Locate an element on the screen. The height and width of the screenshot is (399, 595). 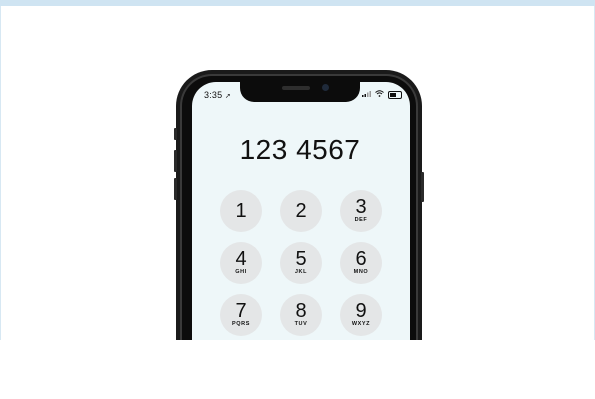
key-letters: PQRS is located at coordinates (241, 324).